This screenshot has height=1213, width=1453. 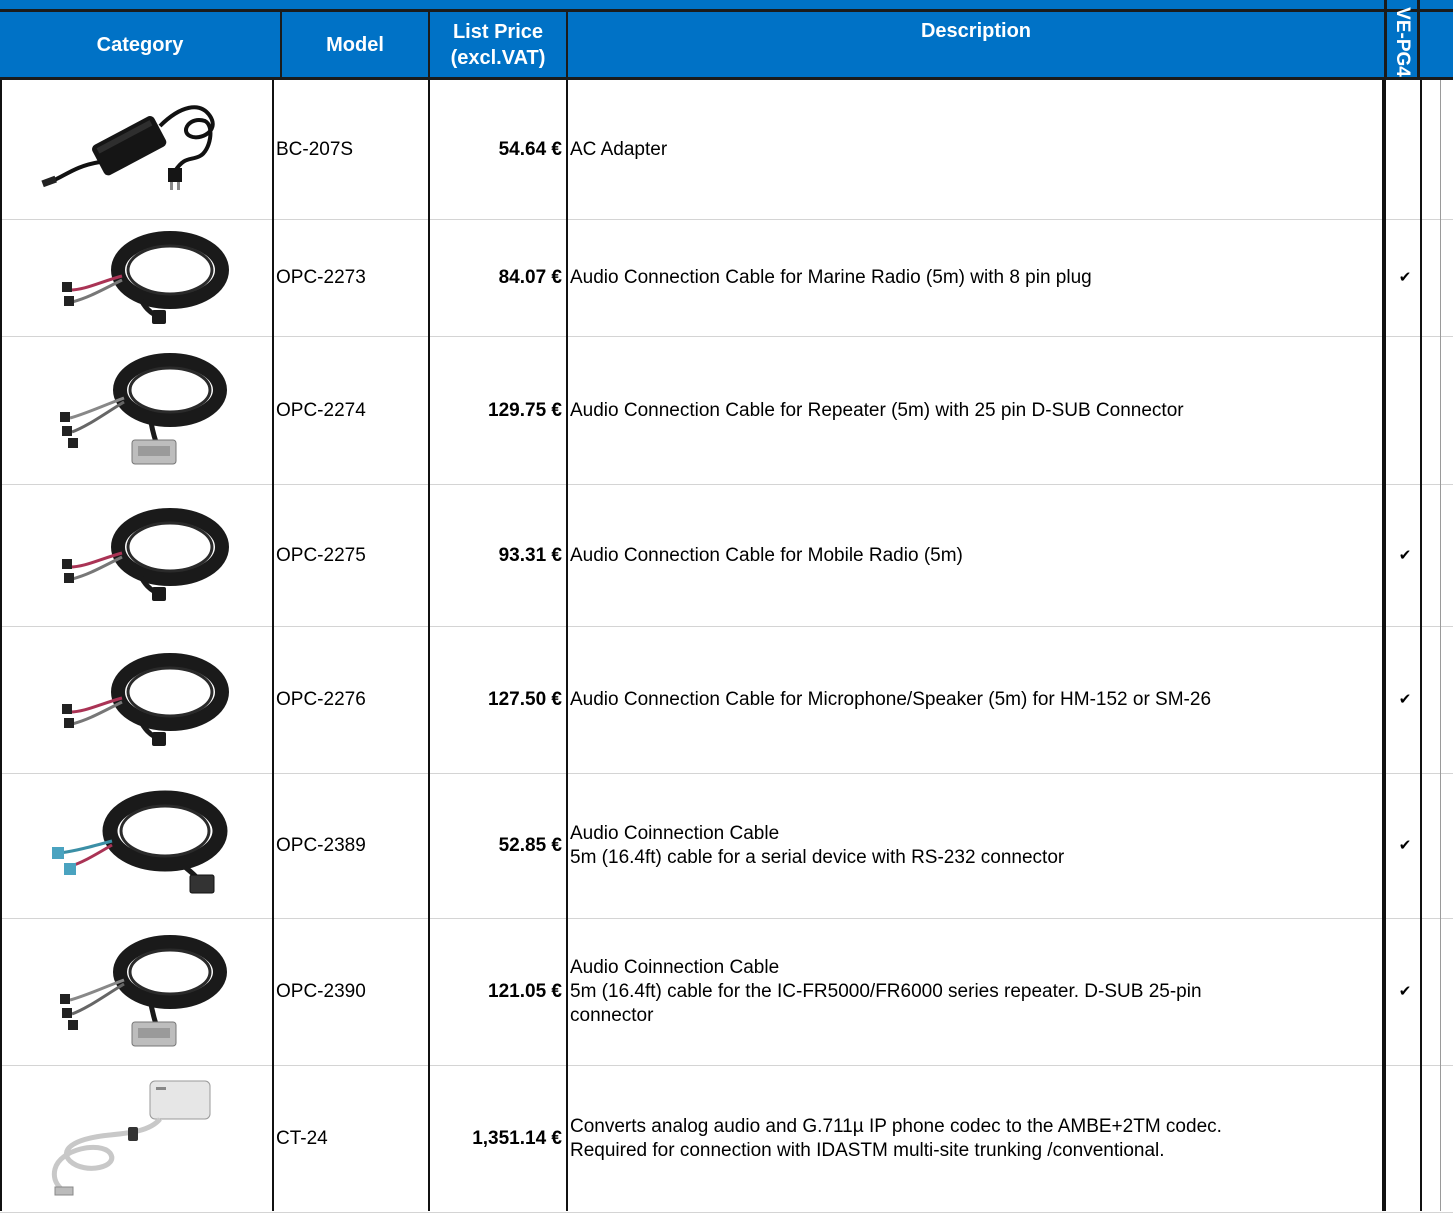 What do you see at coordinates (498, 32) in the screenshot?
I see `header-list-price-line1: List Price` at bounding box center [498, 32].